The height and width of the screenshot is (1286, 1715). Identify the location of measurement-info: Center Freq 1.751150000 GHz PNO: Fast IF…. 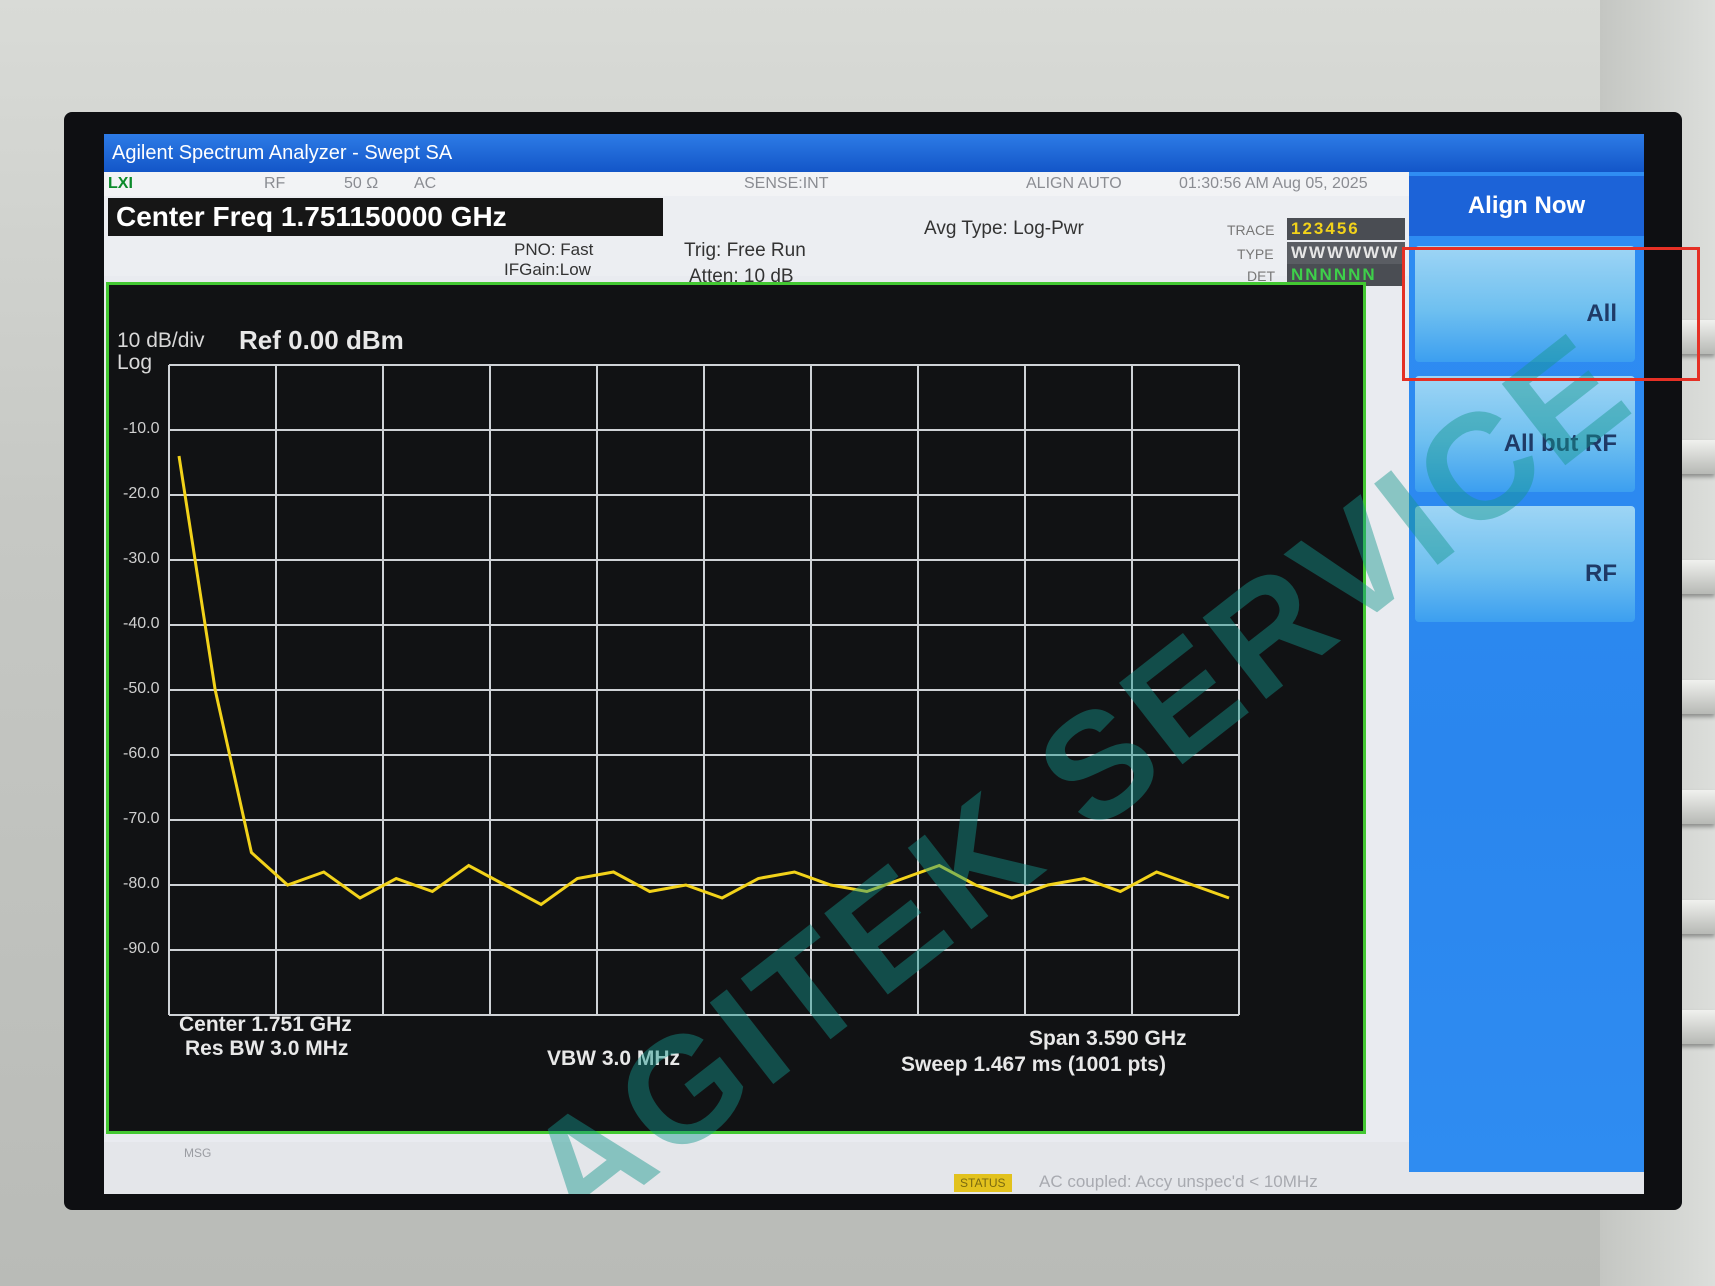
(756, 241).